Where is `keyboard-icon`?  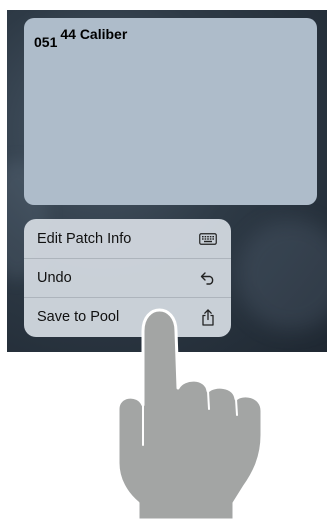 keyboard-icon is located at coordinates (208, 239).